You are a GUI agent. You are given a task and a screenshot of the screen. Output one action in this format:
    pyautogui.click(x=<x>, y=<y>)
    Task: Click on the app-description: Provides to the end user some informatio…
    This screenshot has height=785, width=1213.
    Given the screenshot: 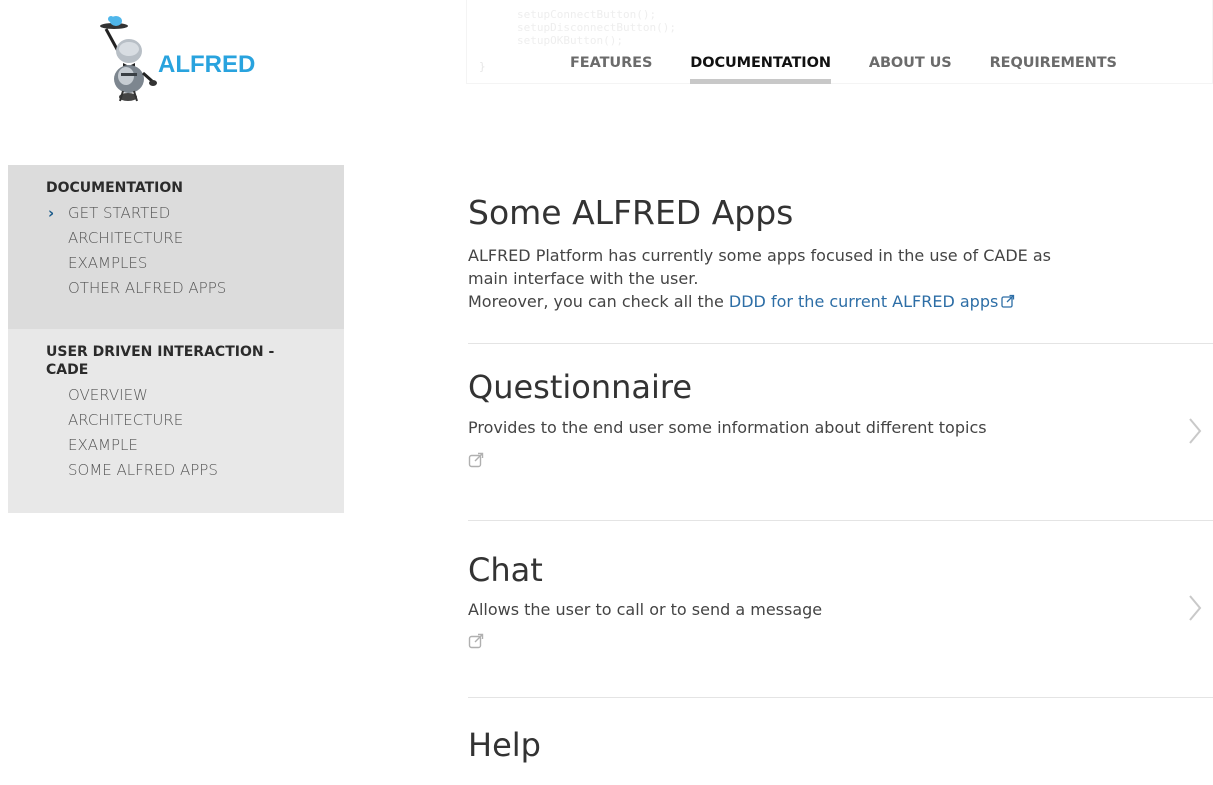 What is the action you would take?
    pyautogui.click(x=727, y=427)
    